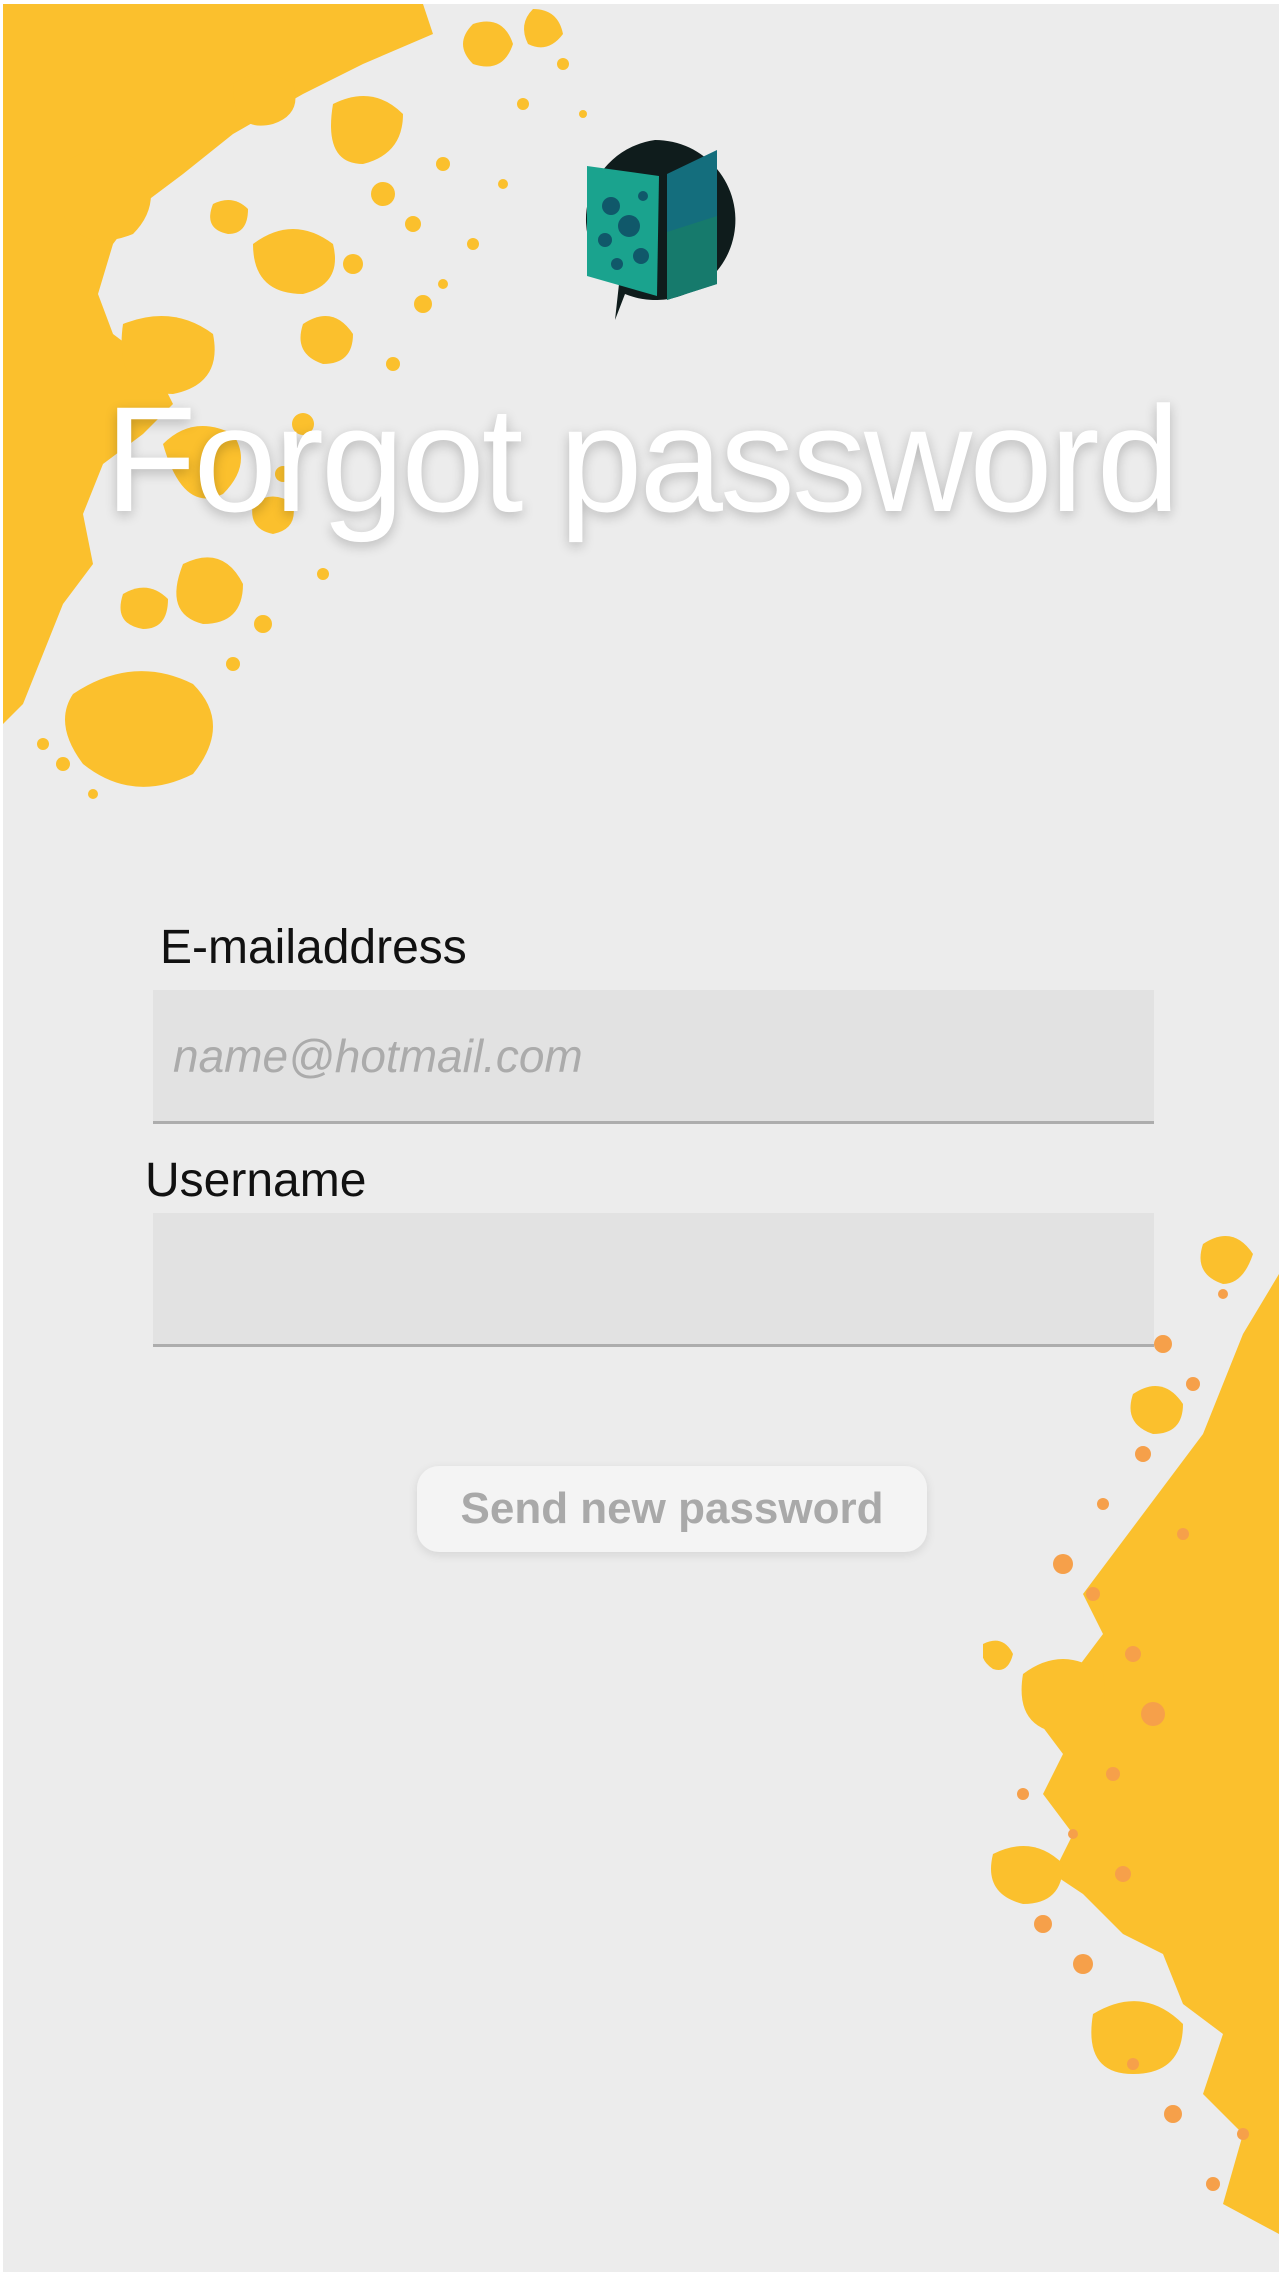  I want to click on email-label: E-mailaddress, so click(313, 947).